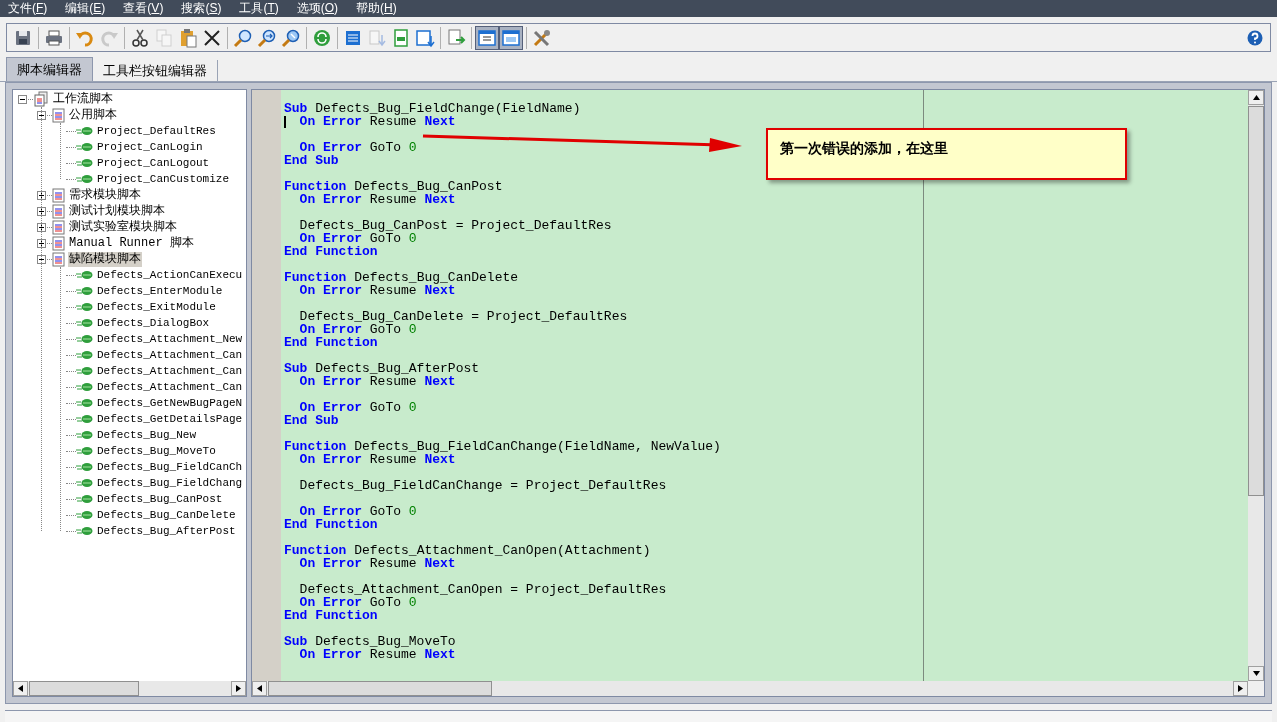  I want to click on tools-icon, so click(542, 37).